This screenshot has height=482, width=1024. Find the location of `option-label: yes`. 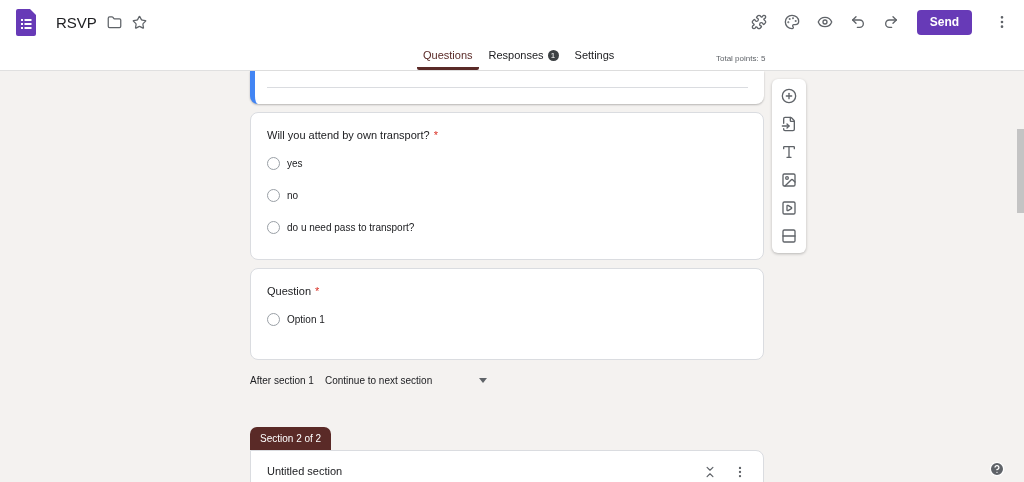

option-label: yes is located at coordinates (295, 163).